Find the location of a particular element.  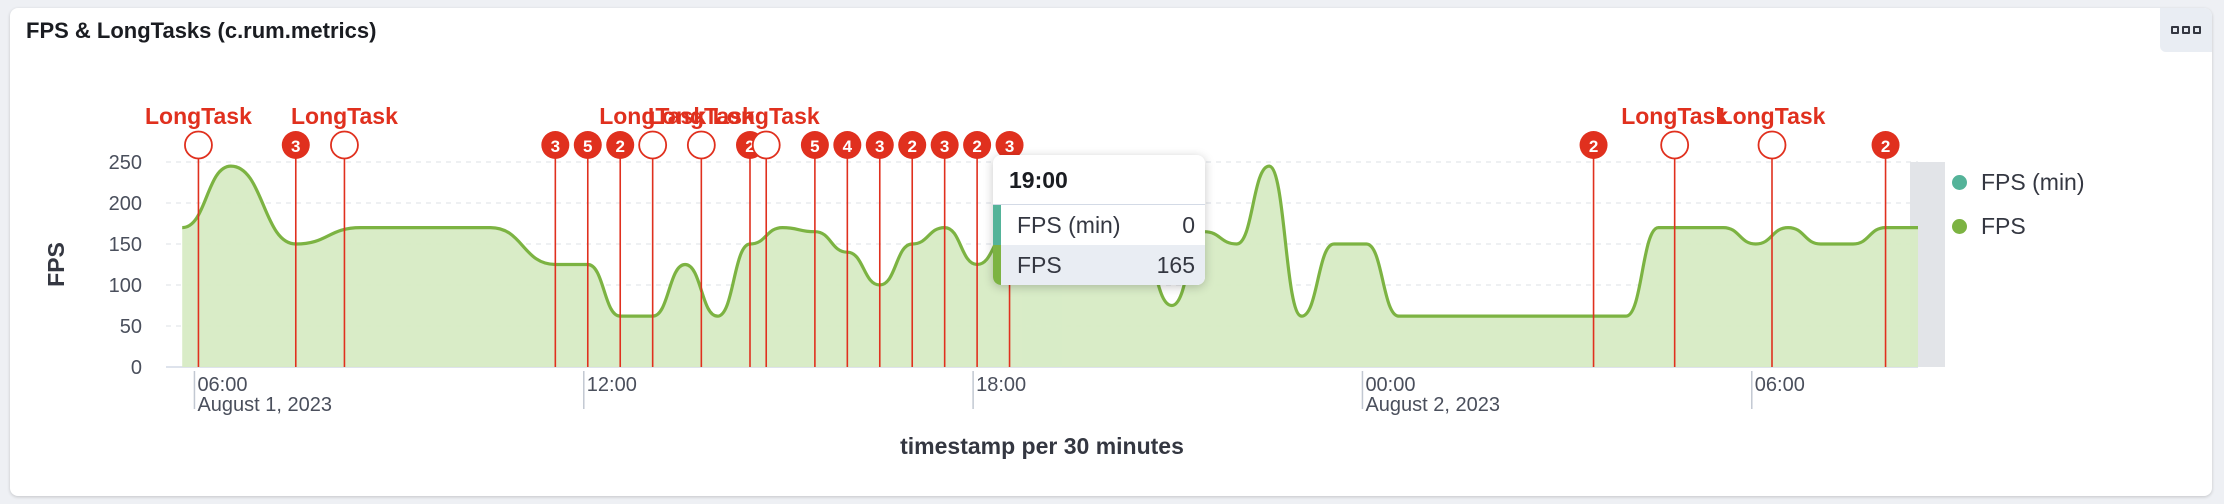

y-tick-label: 200 is located at coordinates (125, 204).